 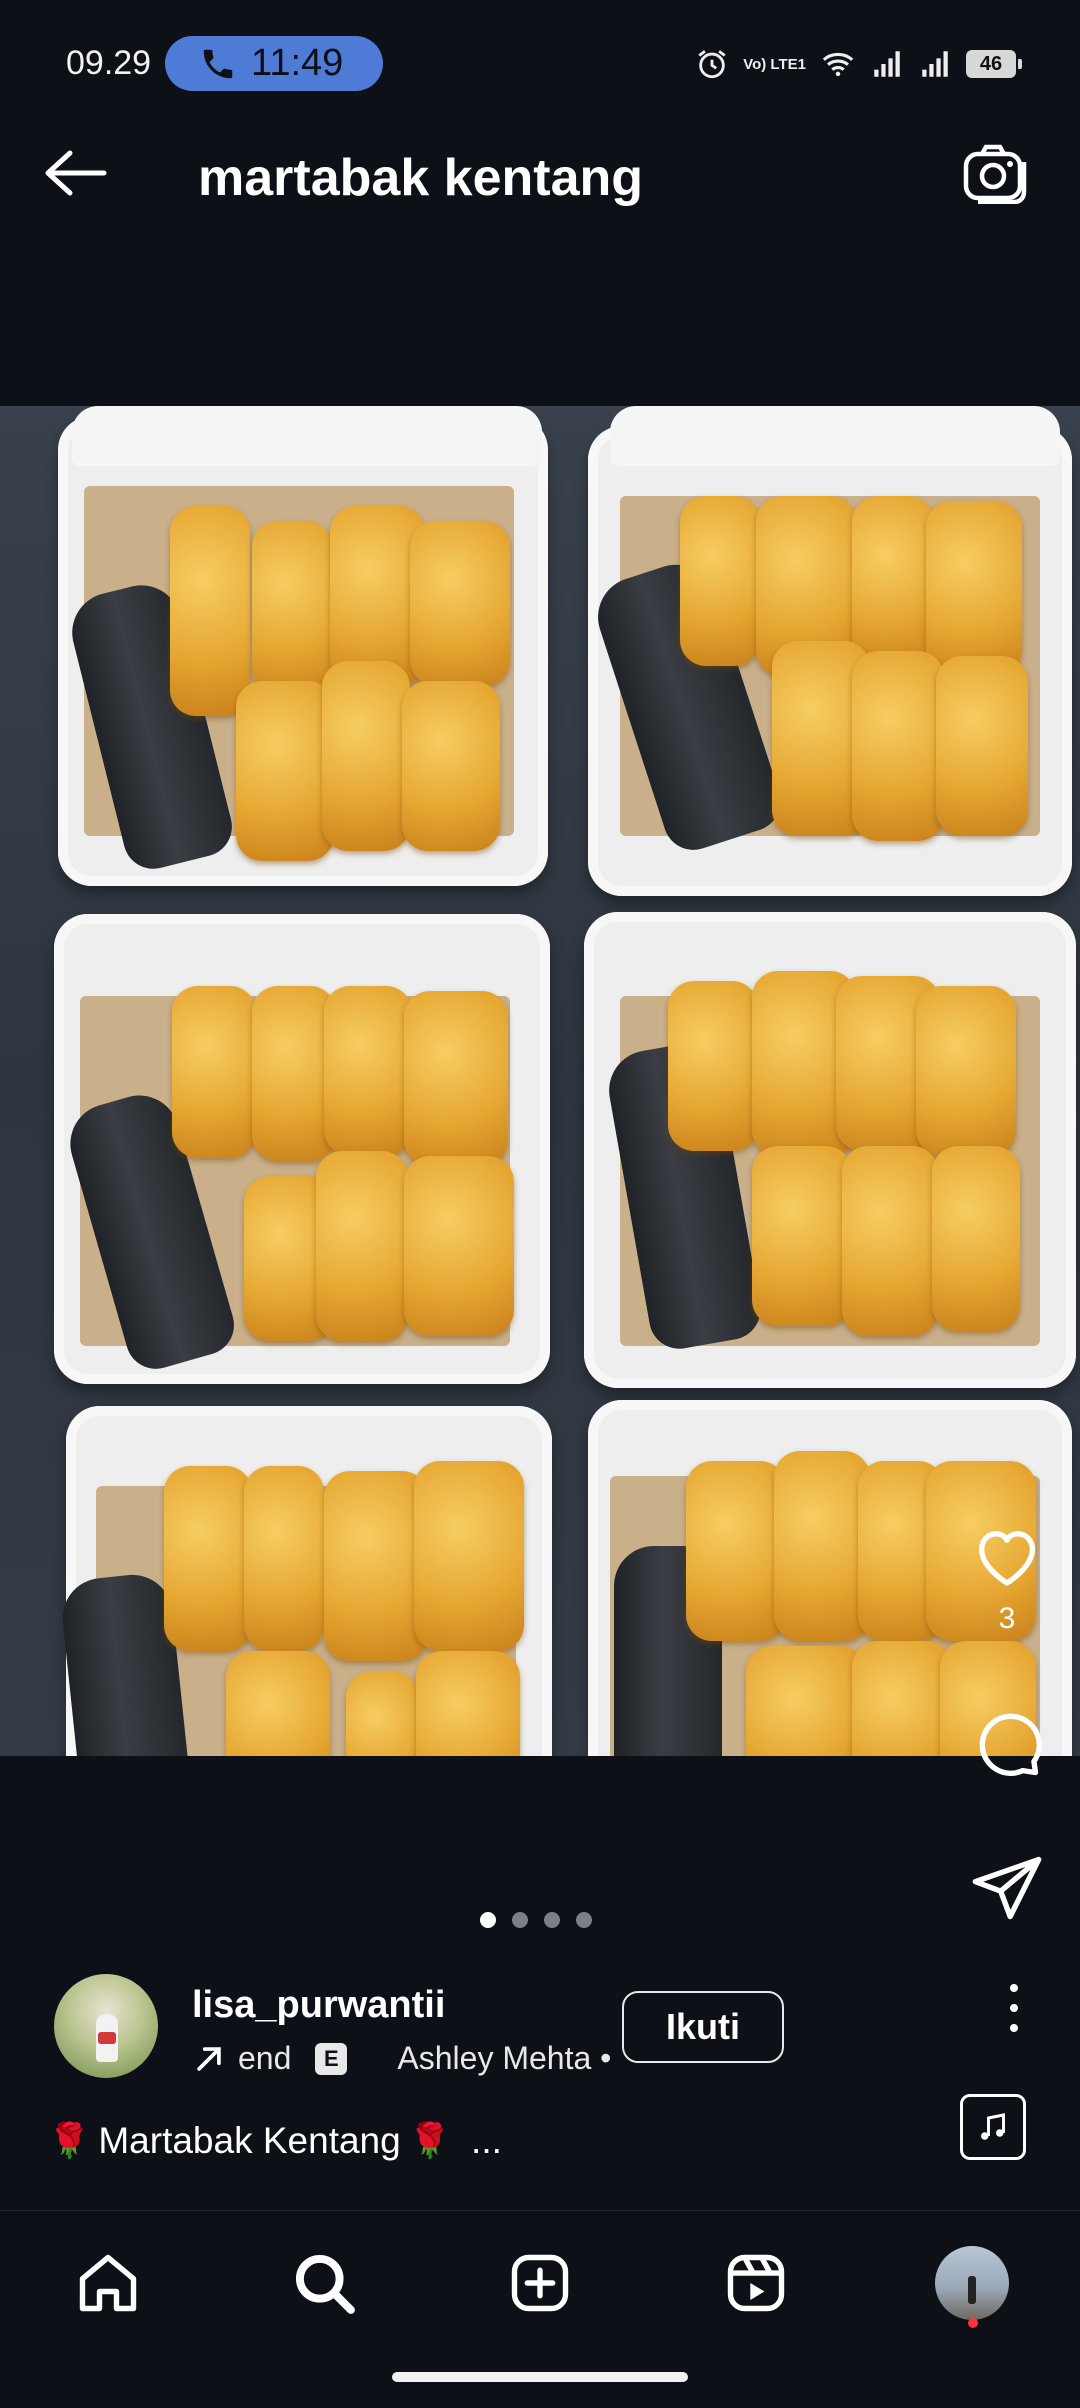 What do you see at coordinates (265, 2058) in the screenshot?
I see `audio-title: end` at bounding box center [265, 2058].